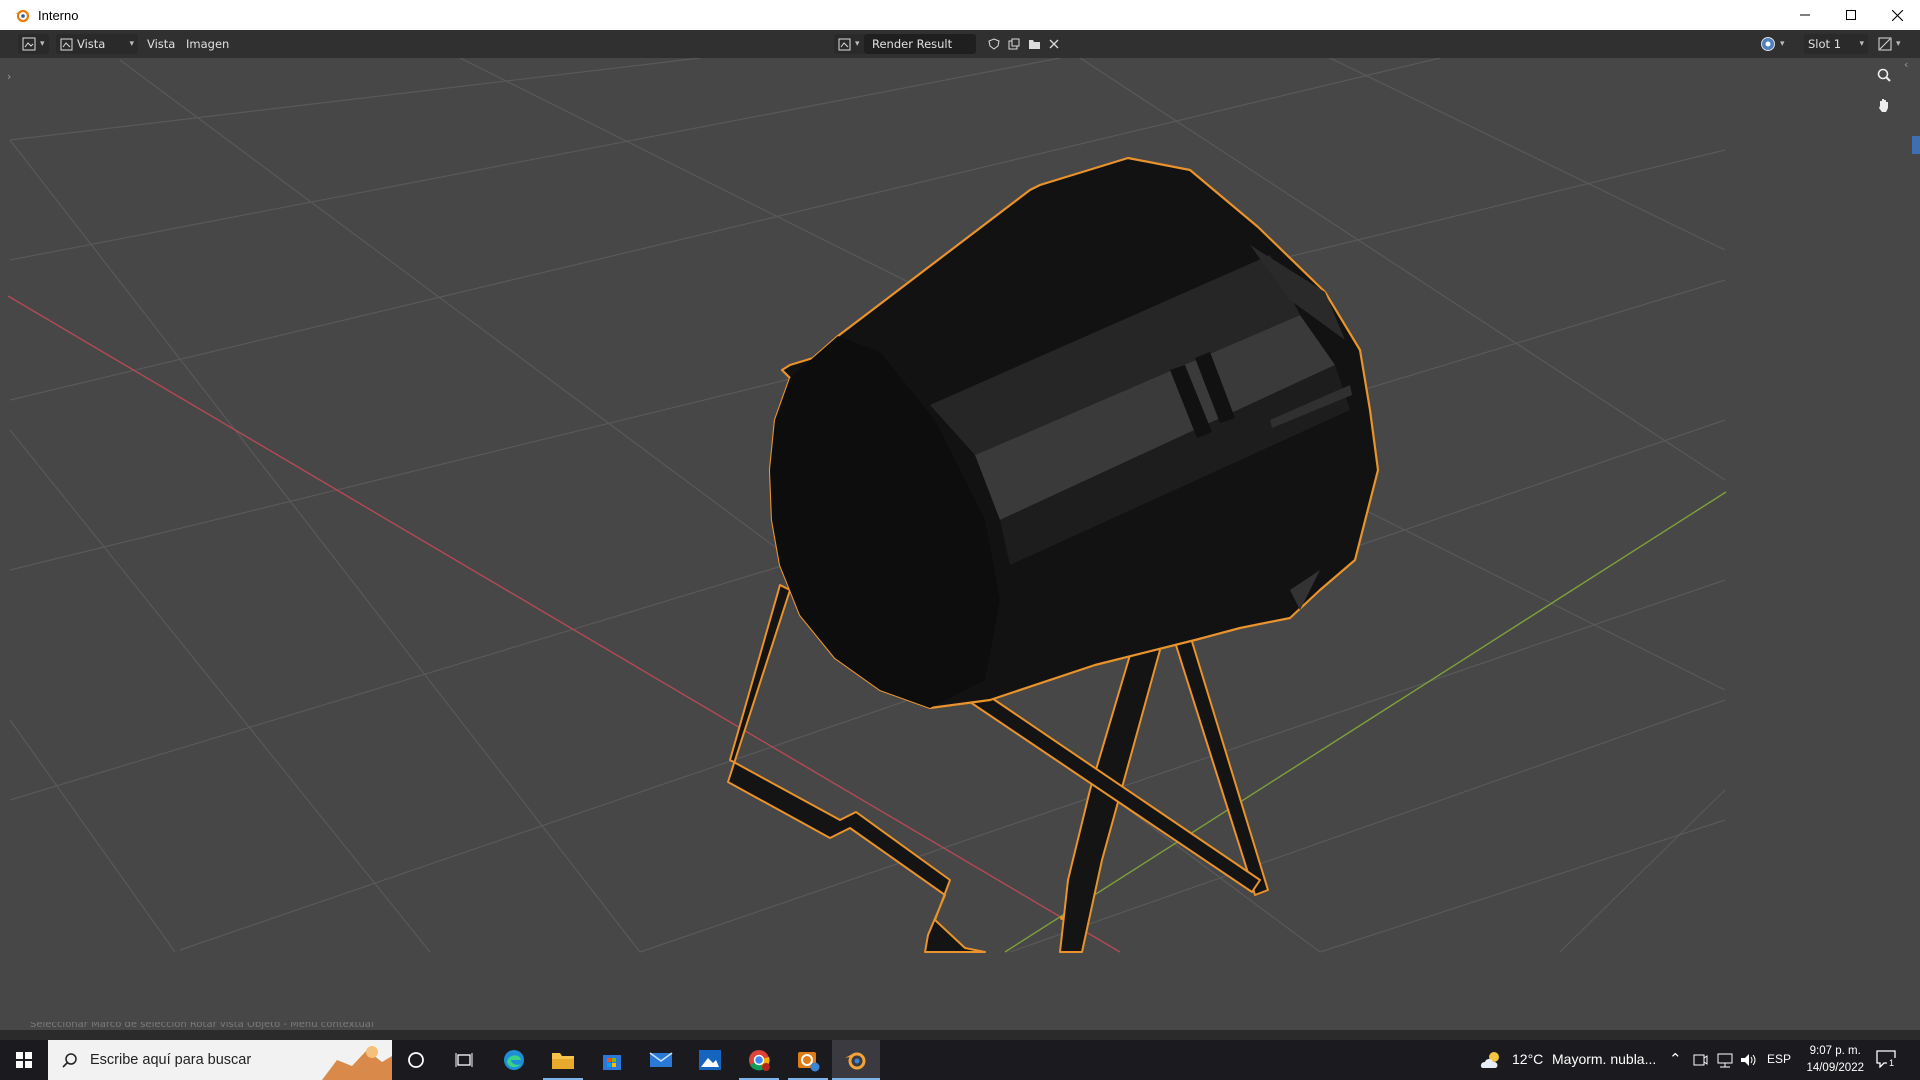 The height and width of the screenshot is (1080, 1920). I want to click on image-browse-icon, so click(844, 44).